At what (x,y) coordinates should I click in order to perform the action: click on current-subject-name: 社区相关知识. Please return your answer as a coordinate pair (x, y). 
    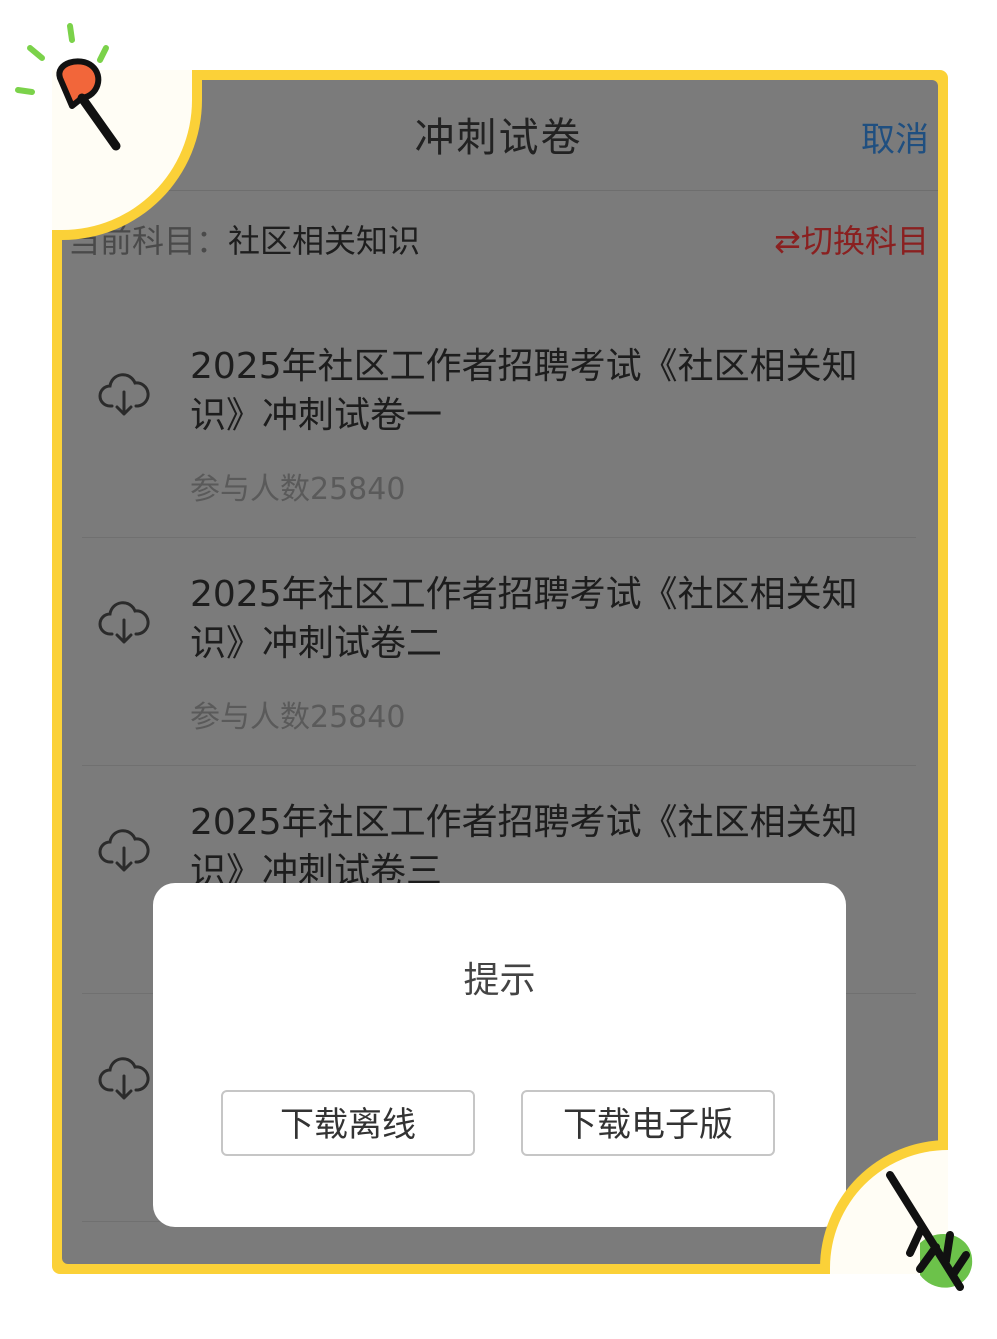
    Looking at the image, I should click on (324, 241).